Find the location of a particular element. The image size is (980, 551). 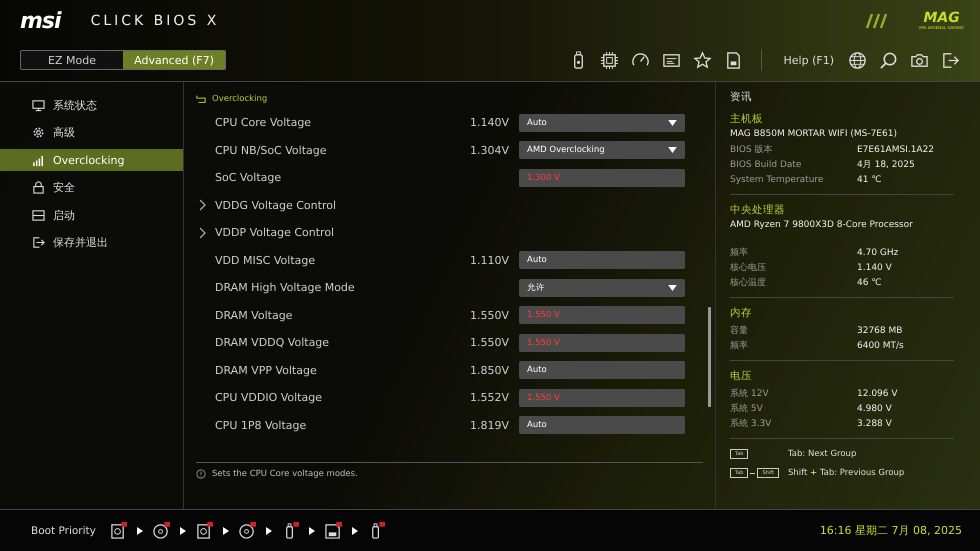

mode-tab: Advanced (F7) is located at coordinates (174, 60).